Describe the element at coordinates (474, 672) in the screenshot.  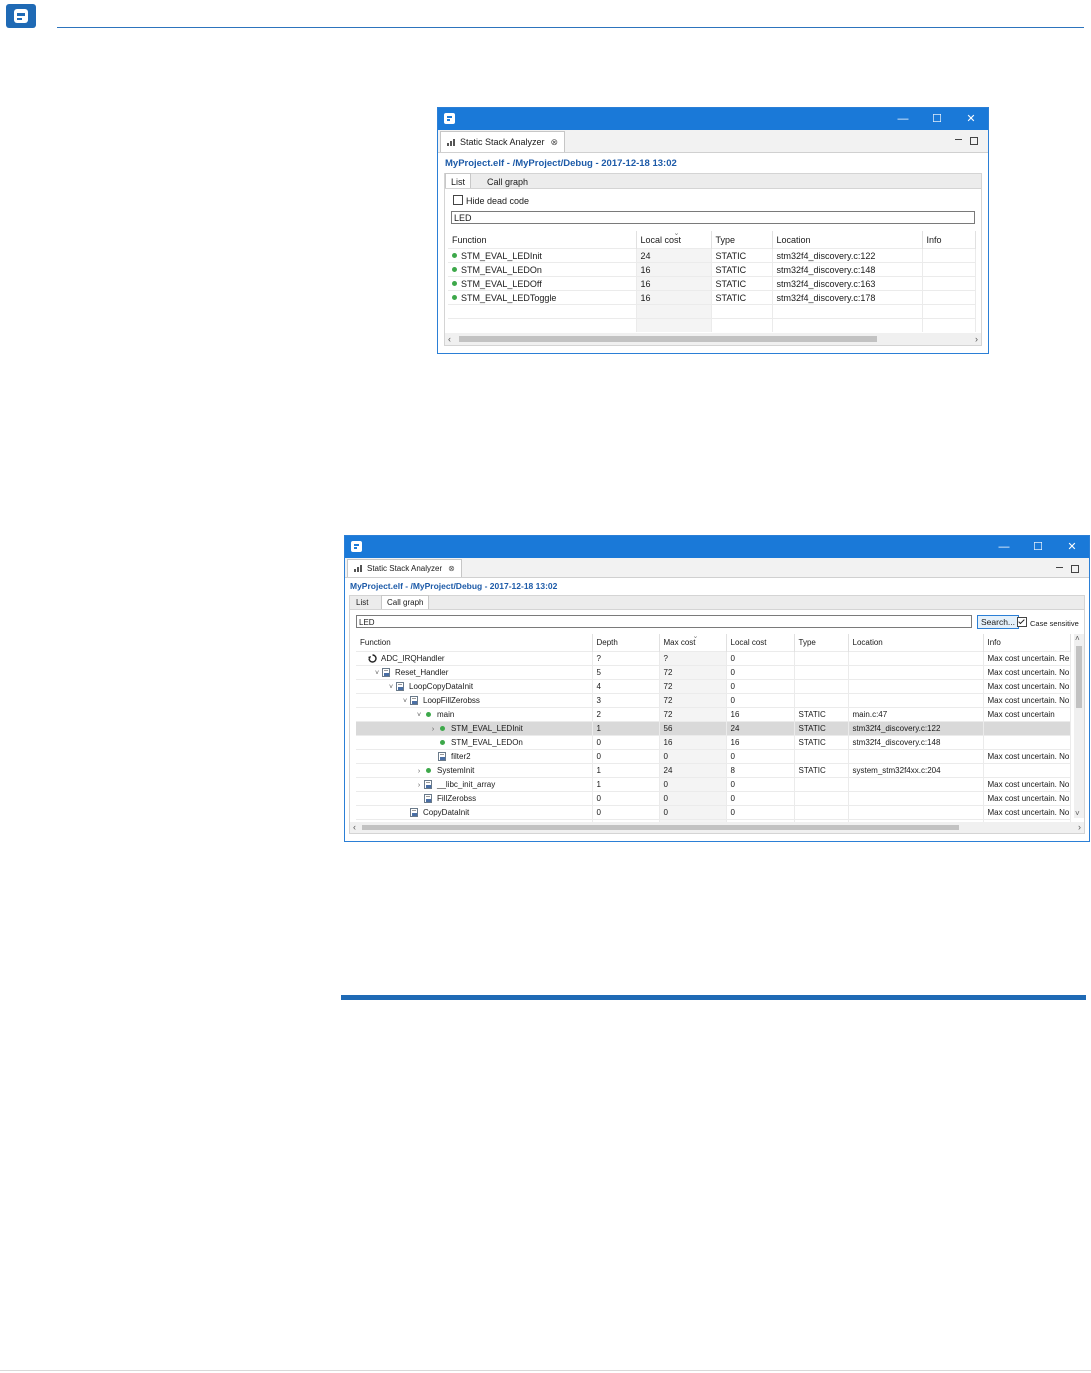
I see `cell-function: ˅ Reset_Handler` at that location.